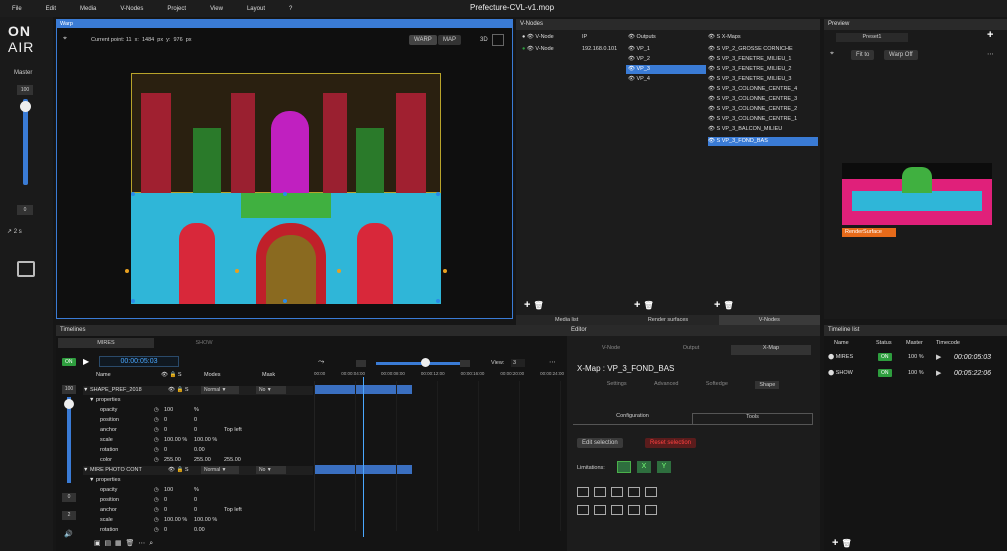 The width and height of the screenshot is (1007, 551). Describe the element at coordinates (666, 59) in the screenshot. I see `output-item: 👁 VP_2` at that location.